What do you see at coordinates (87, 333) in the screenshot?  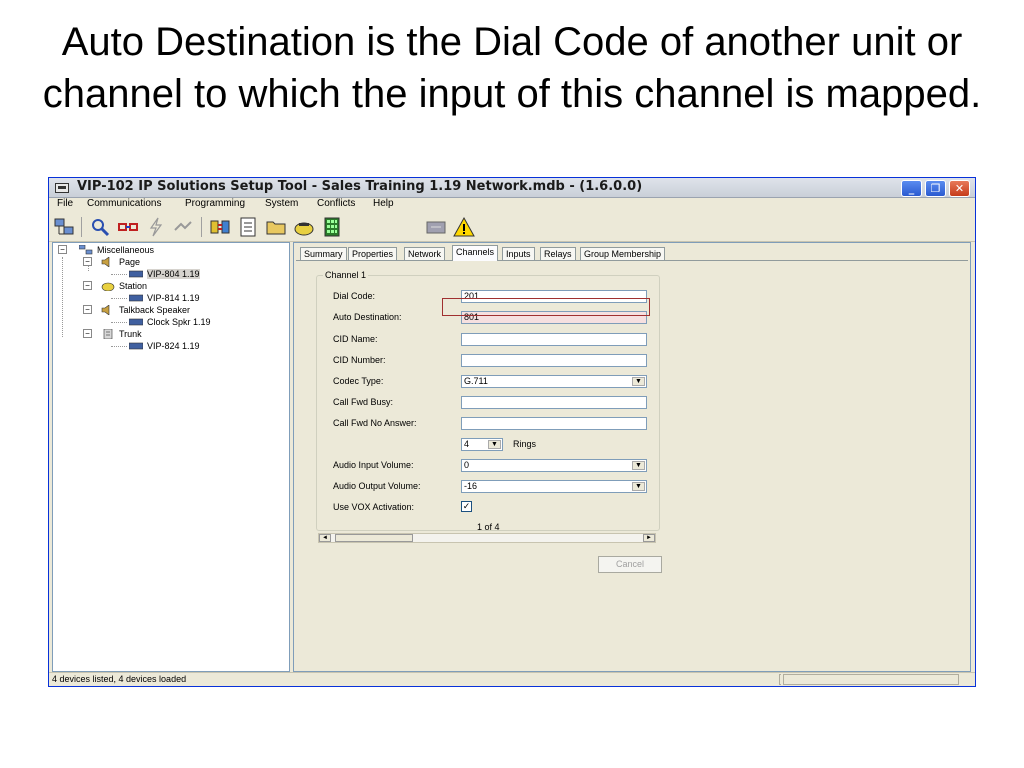 I see `expand-toggle-trunk: −` at bounding box center [87, 333].